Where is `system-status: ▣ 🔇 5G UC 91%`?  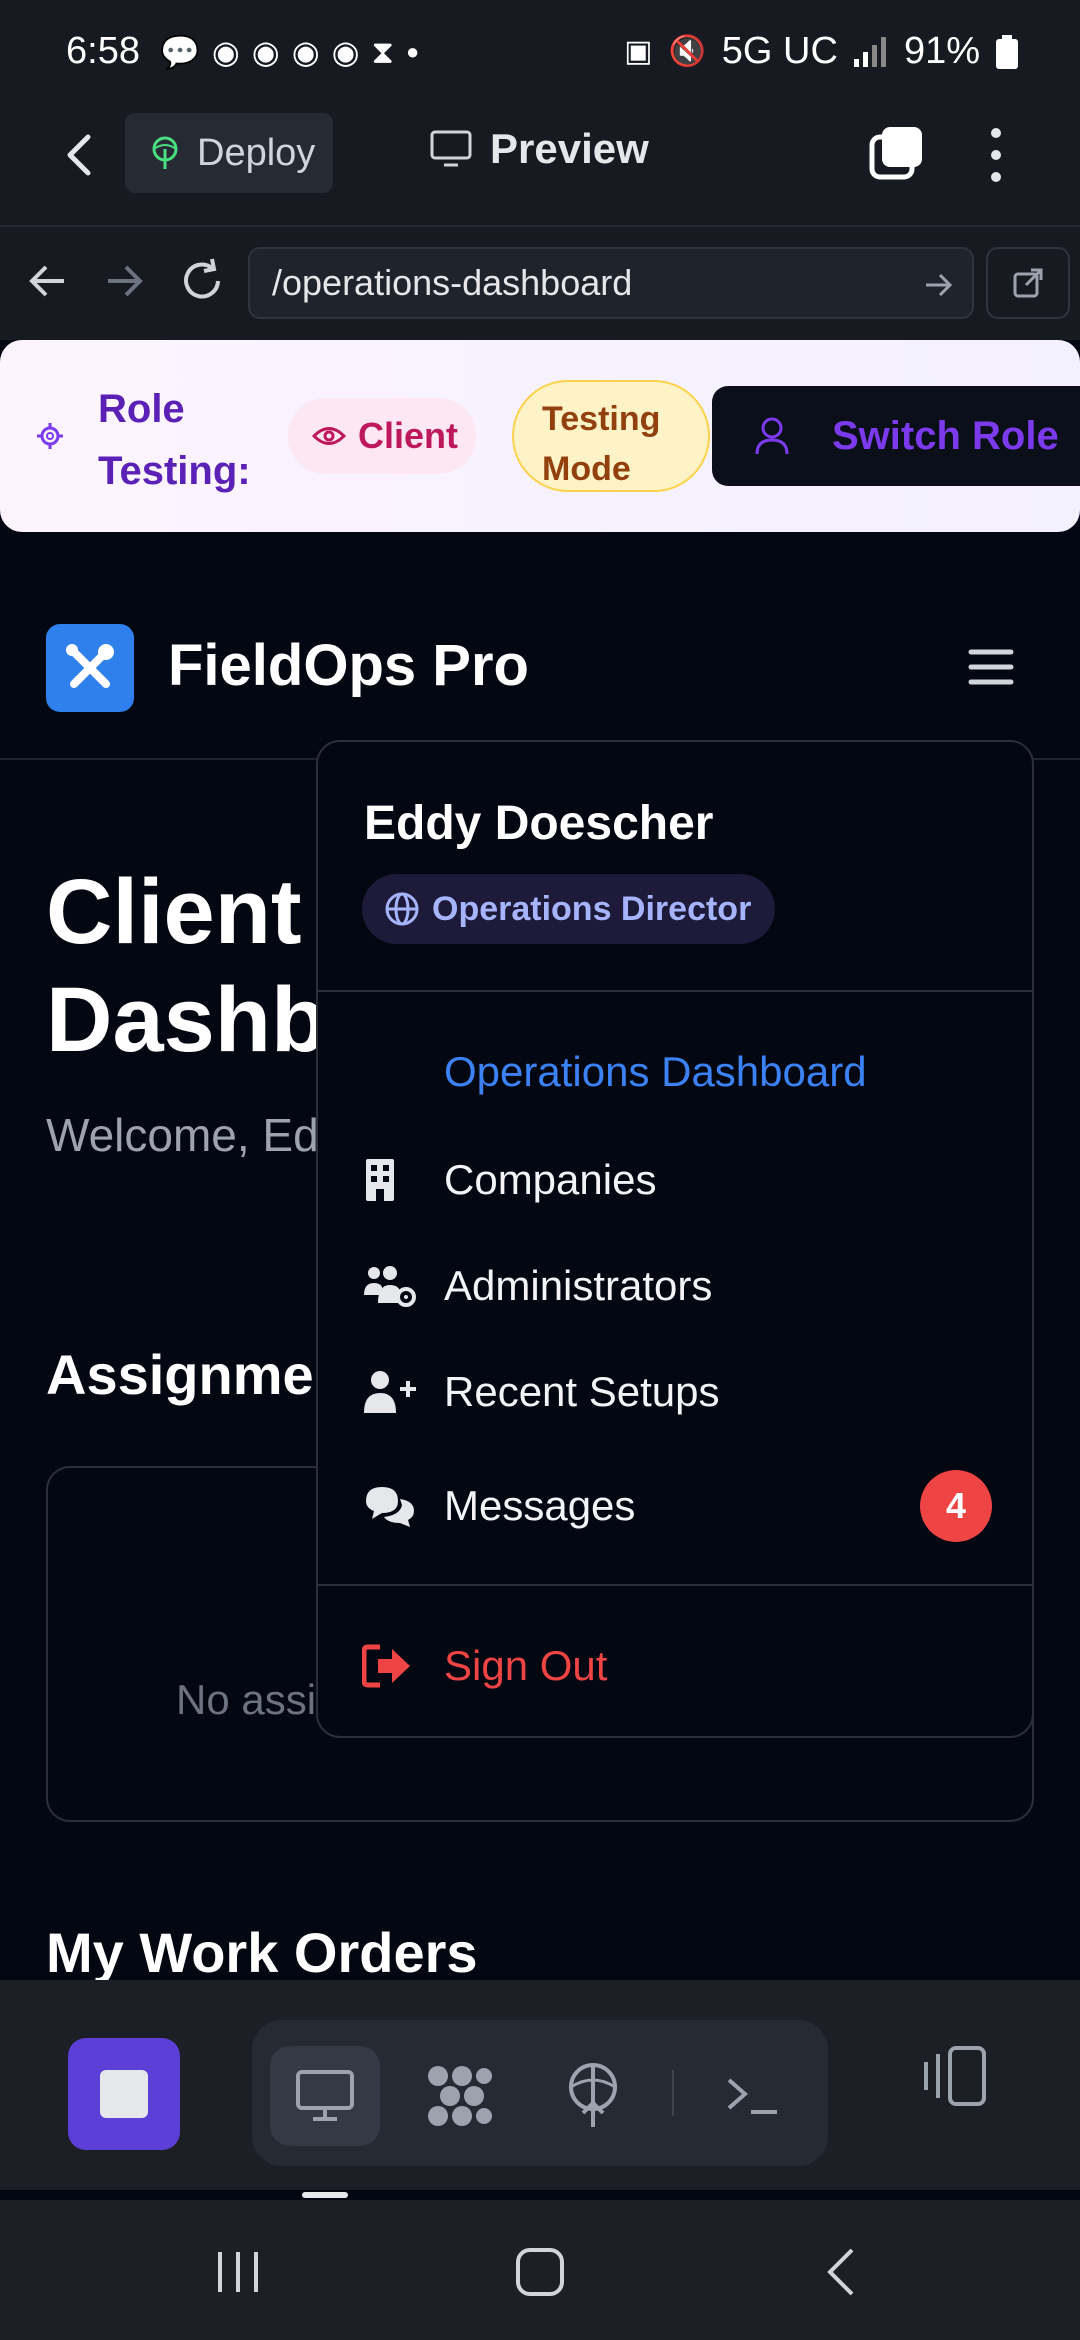
system-status: ▣ 🔇 5G UC 91% is located at coordinates (821, 51).